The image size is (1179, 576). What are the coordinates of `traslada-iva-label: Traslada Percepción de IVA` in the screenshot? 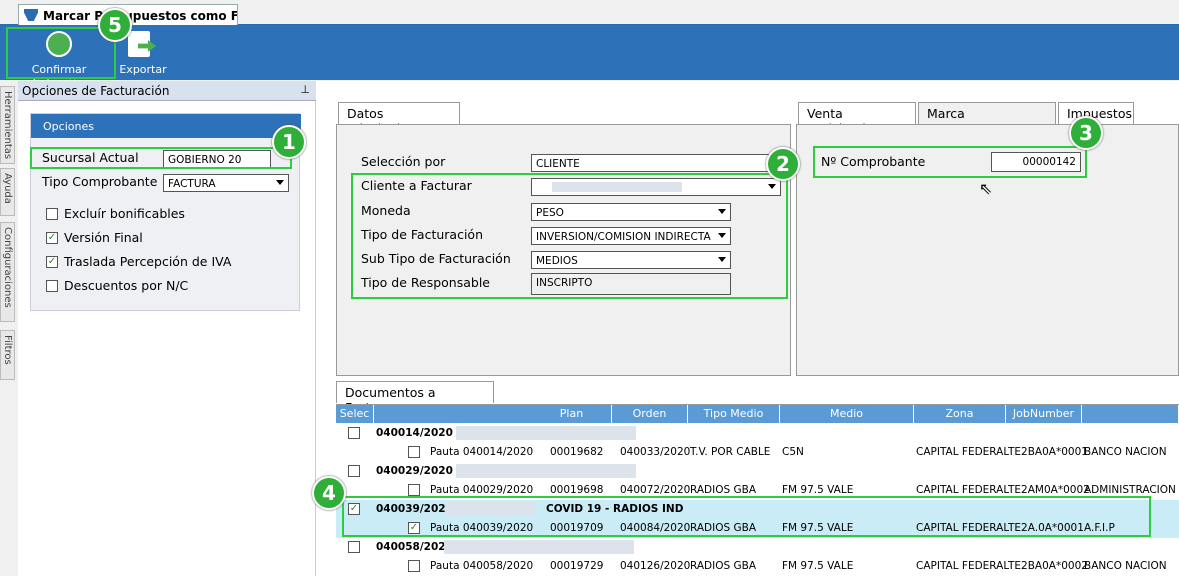 It's located at (148, 261).